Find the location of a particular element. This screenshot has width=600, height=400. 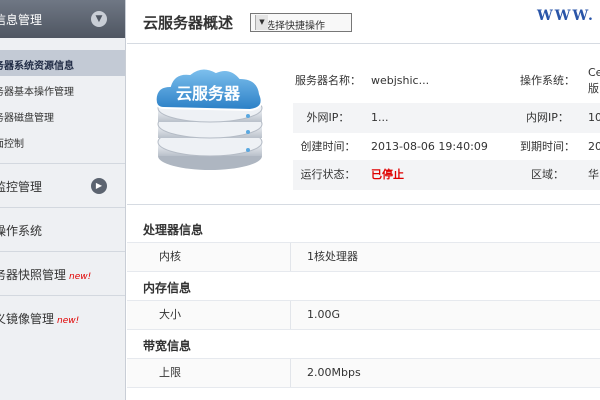

server-cloud-icon: 云服务器 is located at coordinates (210, 121).